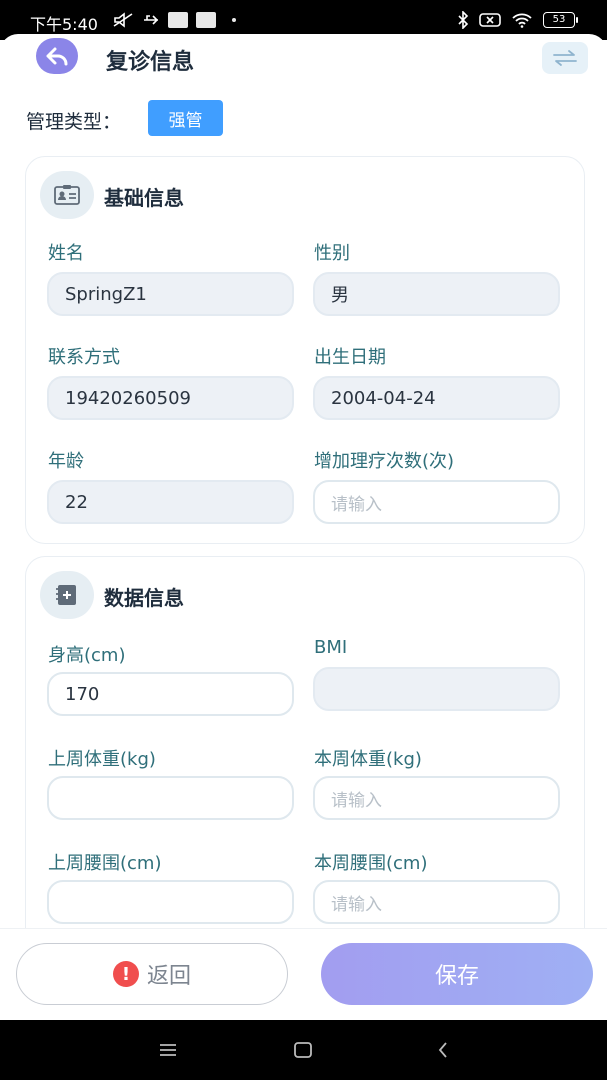 Image resolution: width=607 pixels, height=1080 pixels. What do you see at coordinates (123, 20) in the screenshot?
I see `mute-icon` at bounding box center [123, 20].